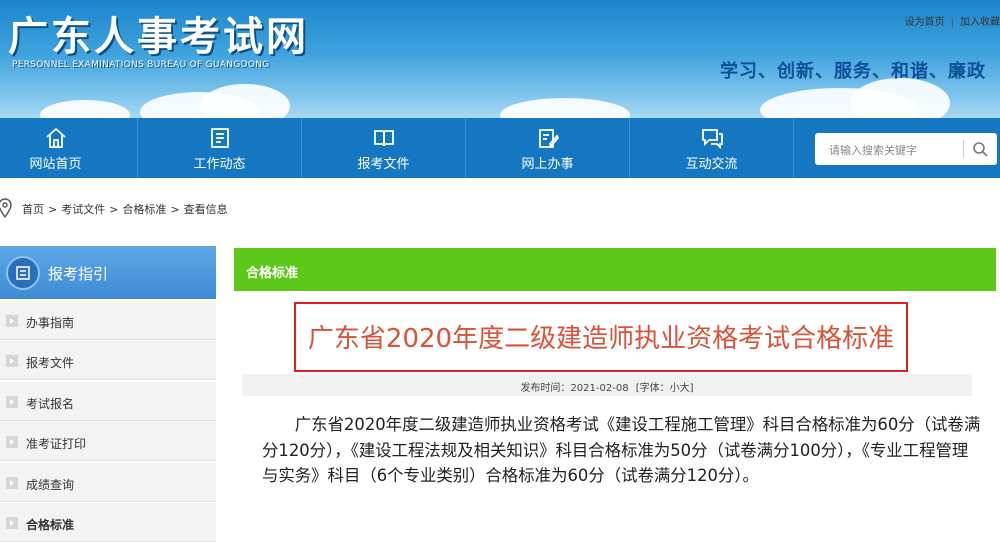 Image resolution: width=1000 pixels, height=542 pixels. What do you see at coordinates (56, 444) in the screenshot?
I see `sidebar-item-label: 准考证打印` at bounding box center [56, 444].